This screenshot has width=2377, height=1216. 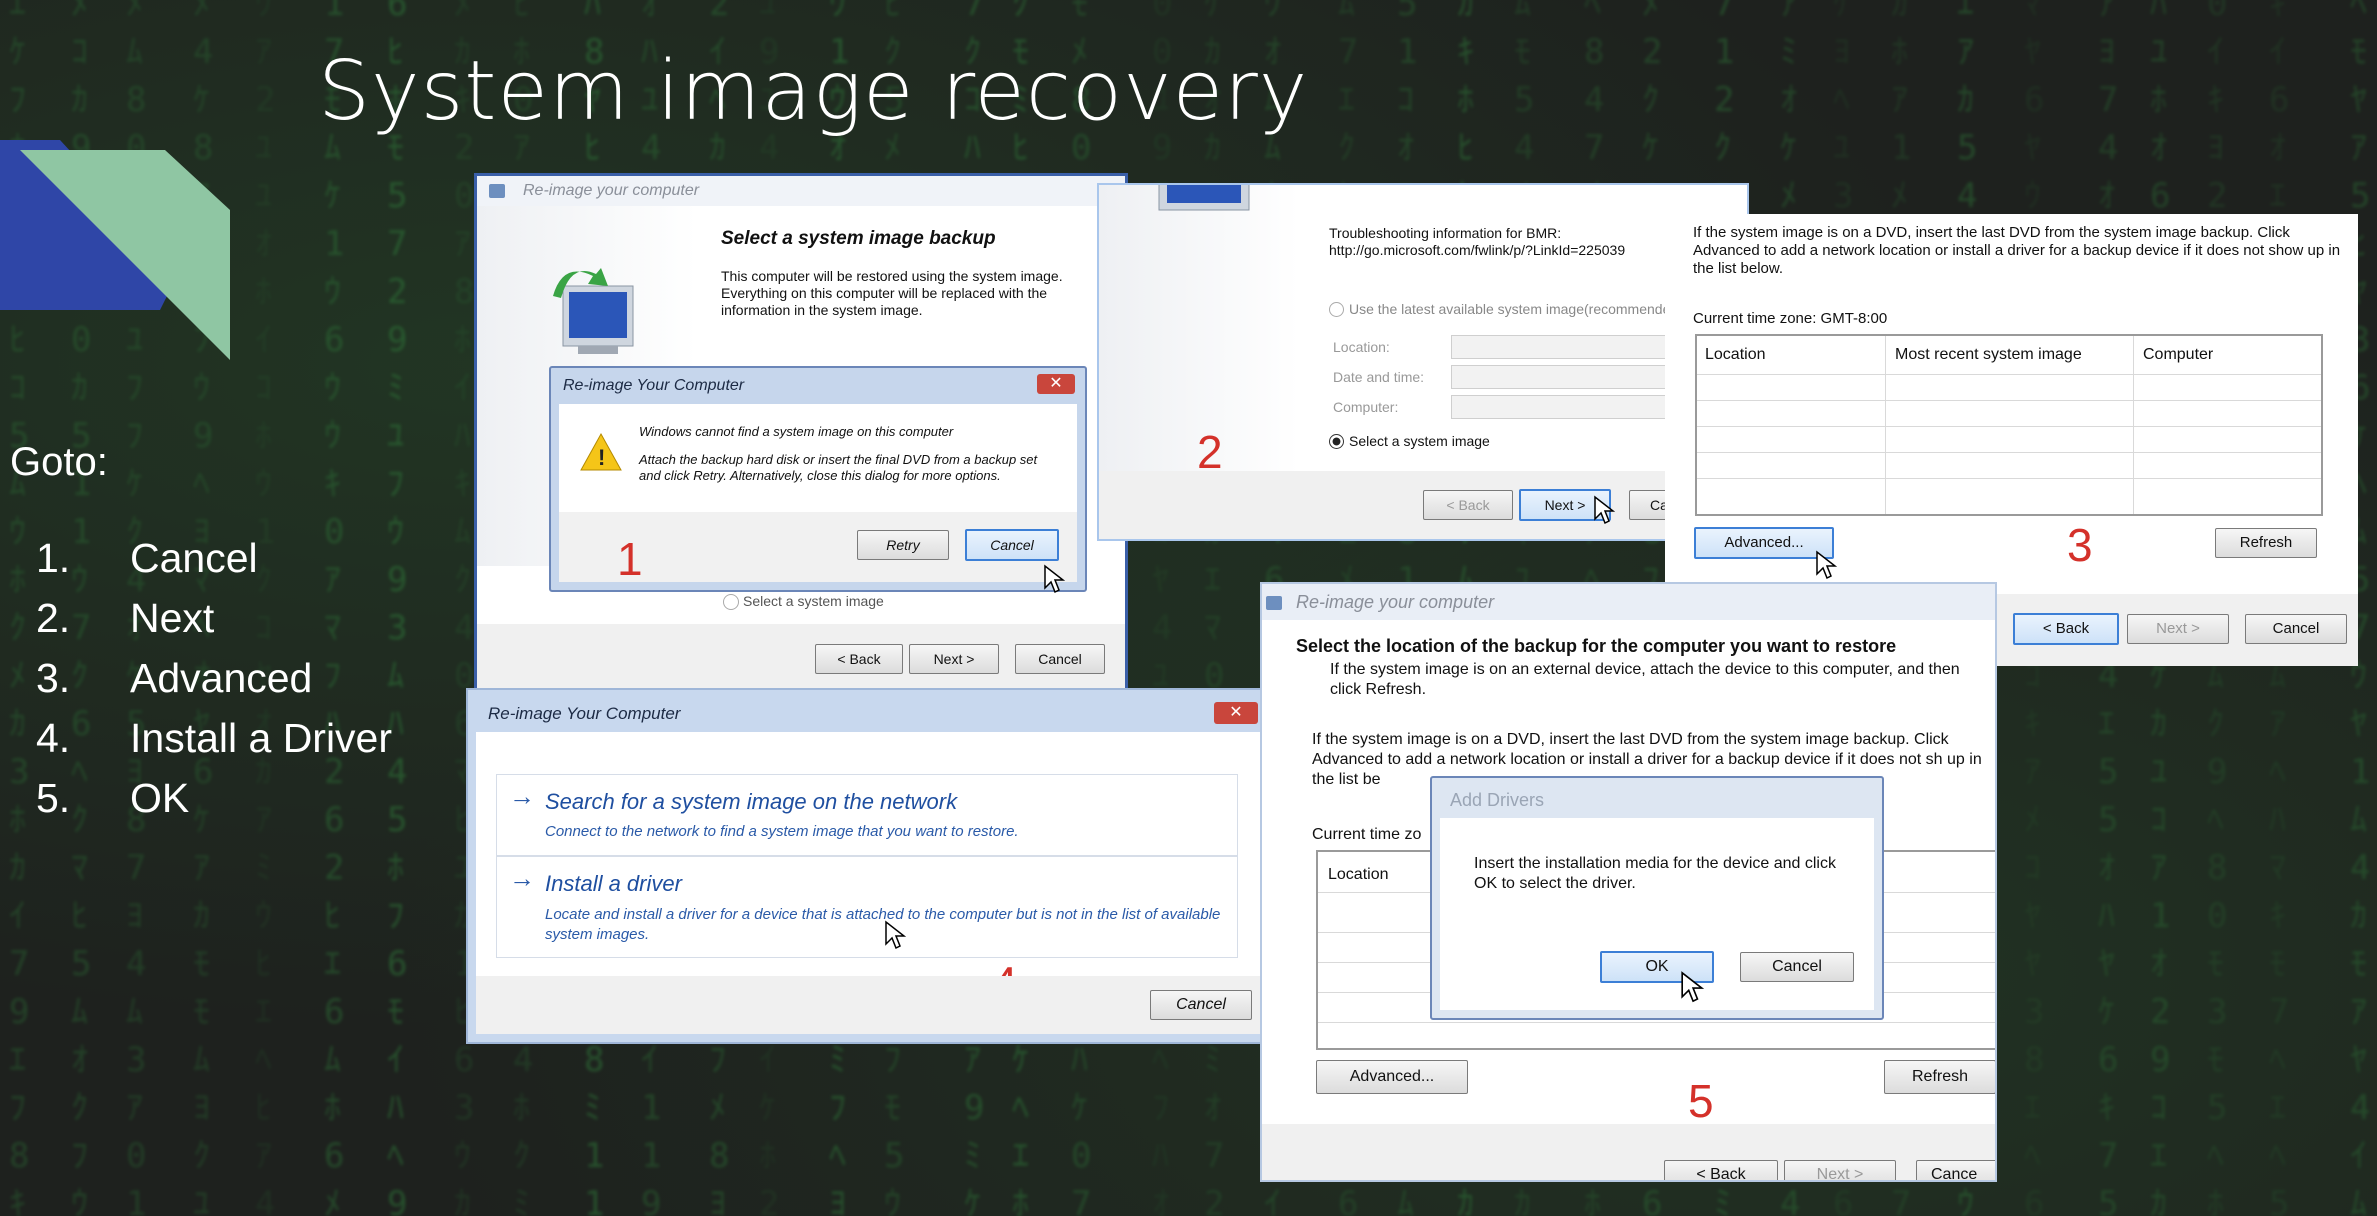 What do you see at coordinates (59, 462) in the screenshot?
I see `goto-label: Goto:` at bounding box center [59, 462].